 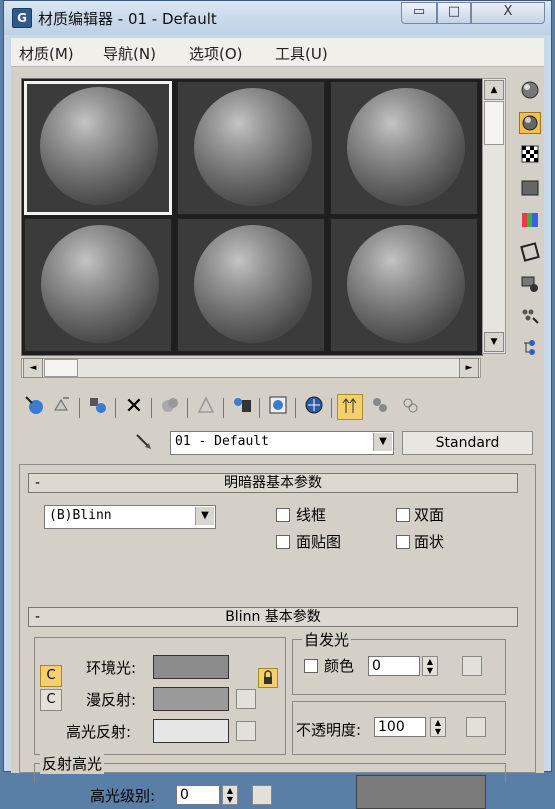 What do you see at coordinates (494, 216) in the screenshot?
I see `vertical-scrollbar: ▲ ▼` at bounding box center [494, 216].